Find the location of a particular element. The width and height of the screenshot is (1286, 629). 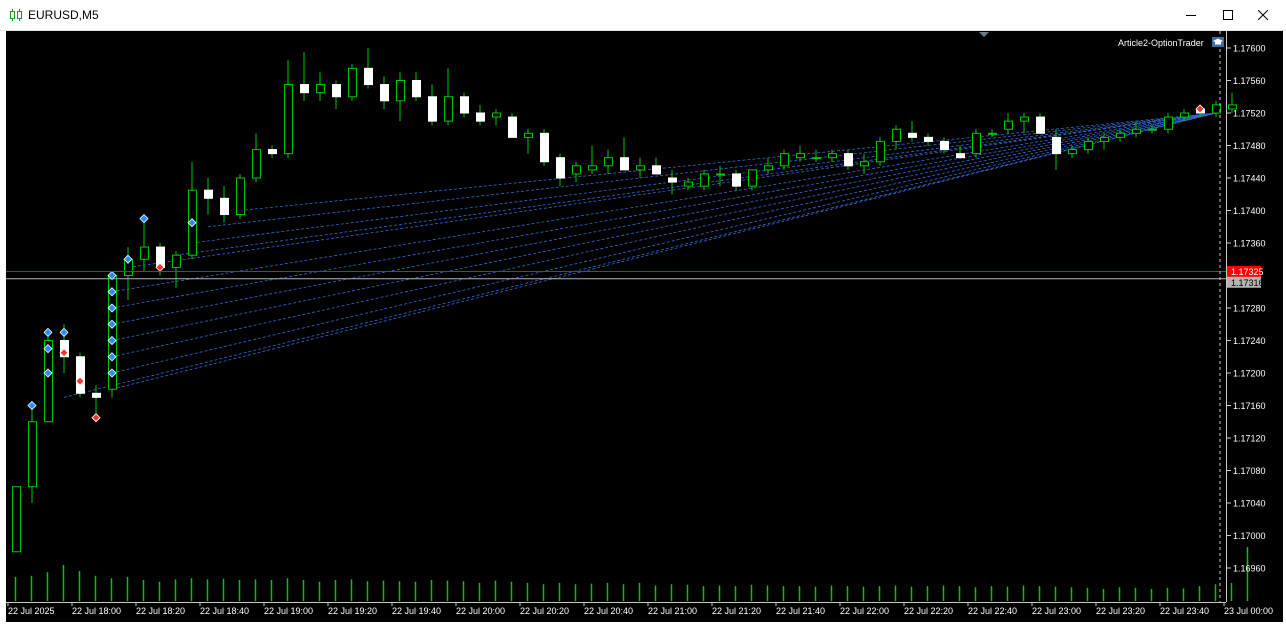

chart-shift-marker is located at coordinates (984, 34).